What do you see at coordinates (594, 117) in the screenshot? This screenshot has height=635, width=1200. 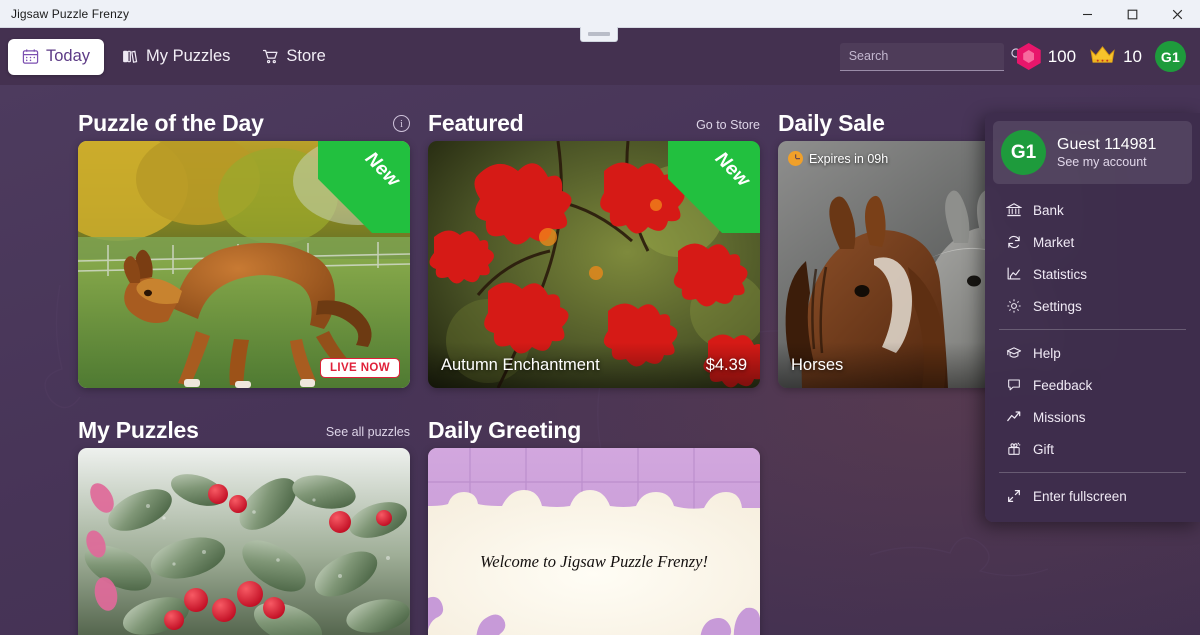 I see `section-header-featured: Featured Go to Store` at bounding box center [594, 117].